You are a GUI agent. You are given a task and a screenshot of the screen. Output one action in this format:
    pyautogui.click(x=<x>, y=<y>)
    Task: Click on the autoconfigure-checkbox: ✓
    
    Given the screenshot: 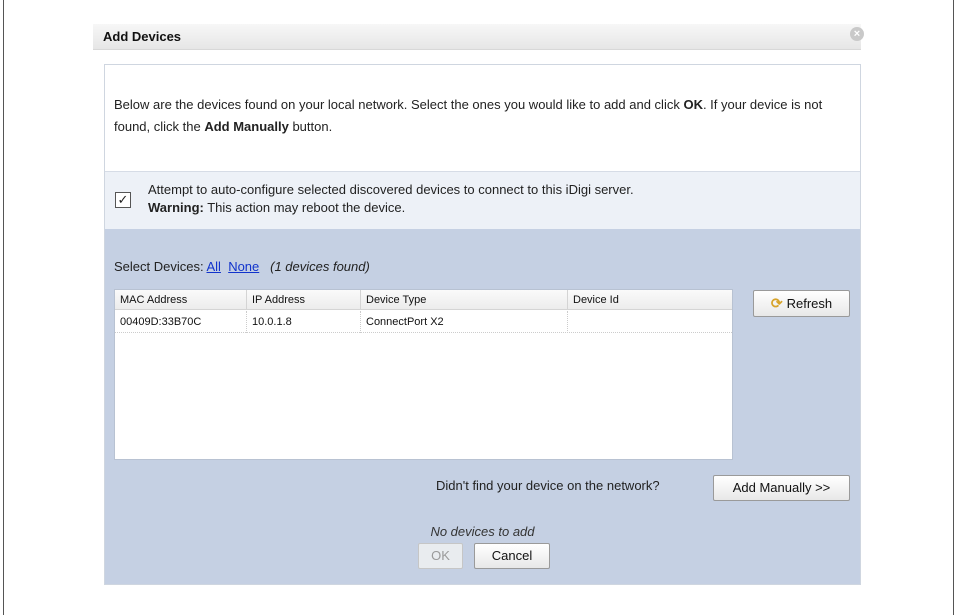 What is the action you would take?
    pyautogui.click(x=123, y=200)
    